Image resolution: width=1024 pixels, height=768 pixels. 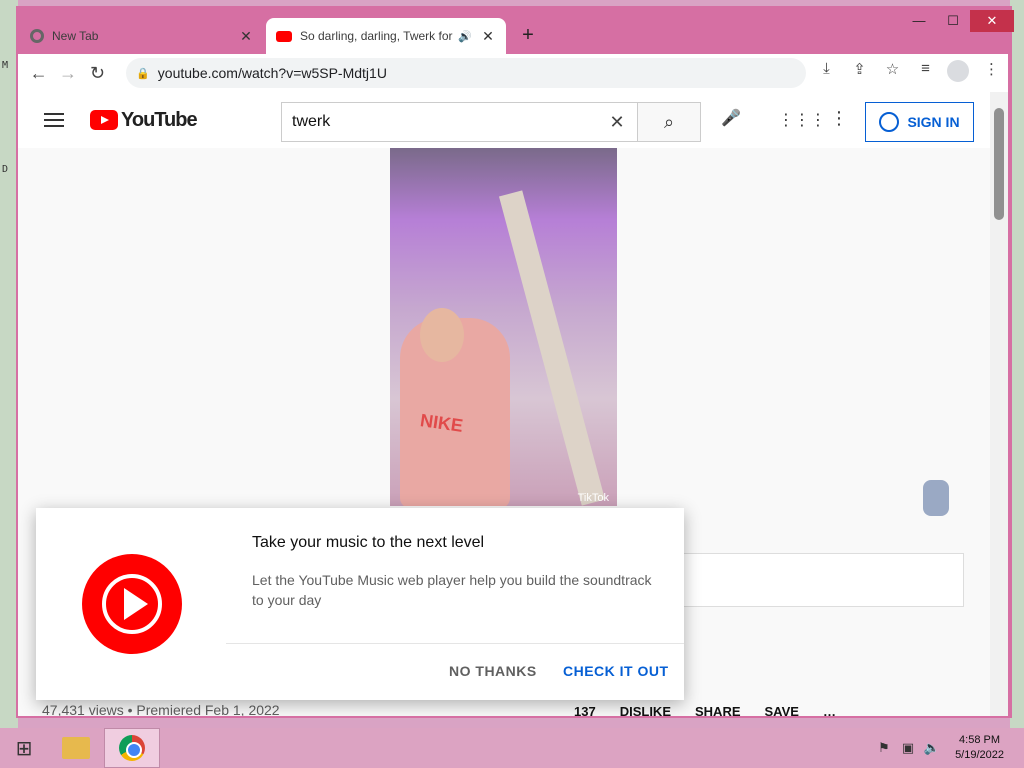 I want to click on side-panel-box, so click(x=821, y=580).